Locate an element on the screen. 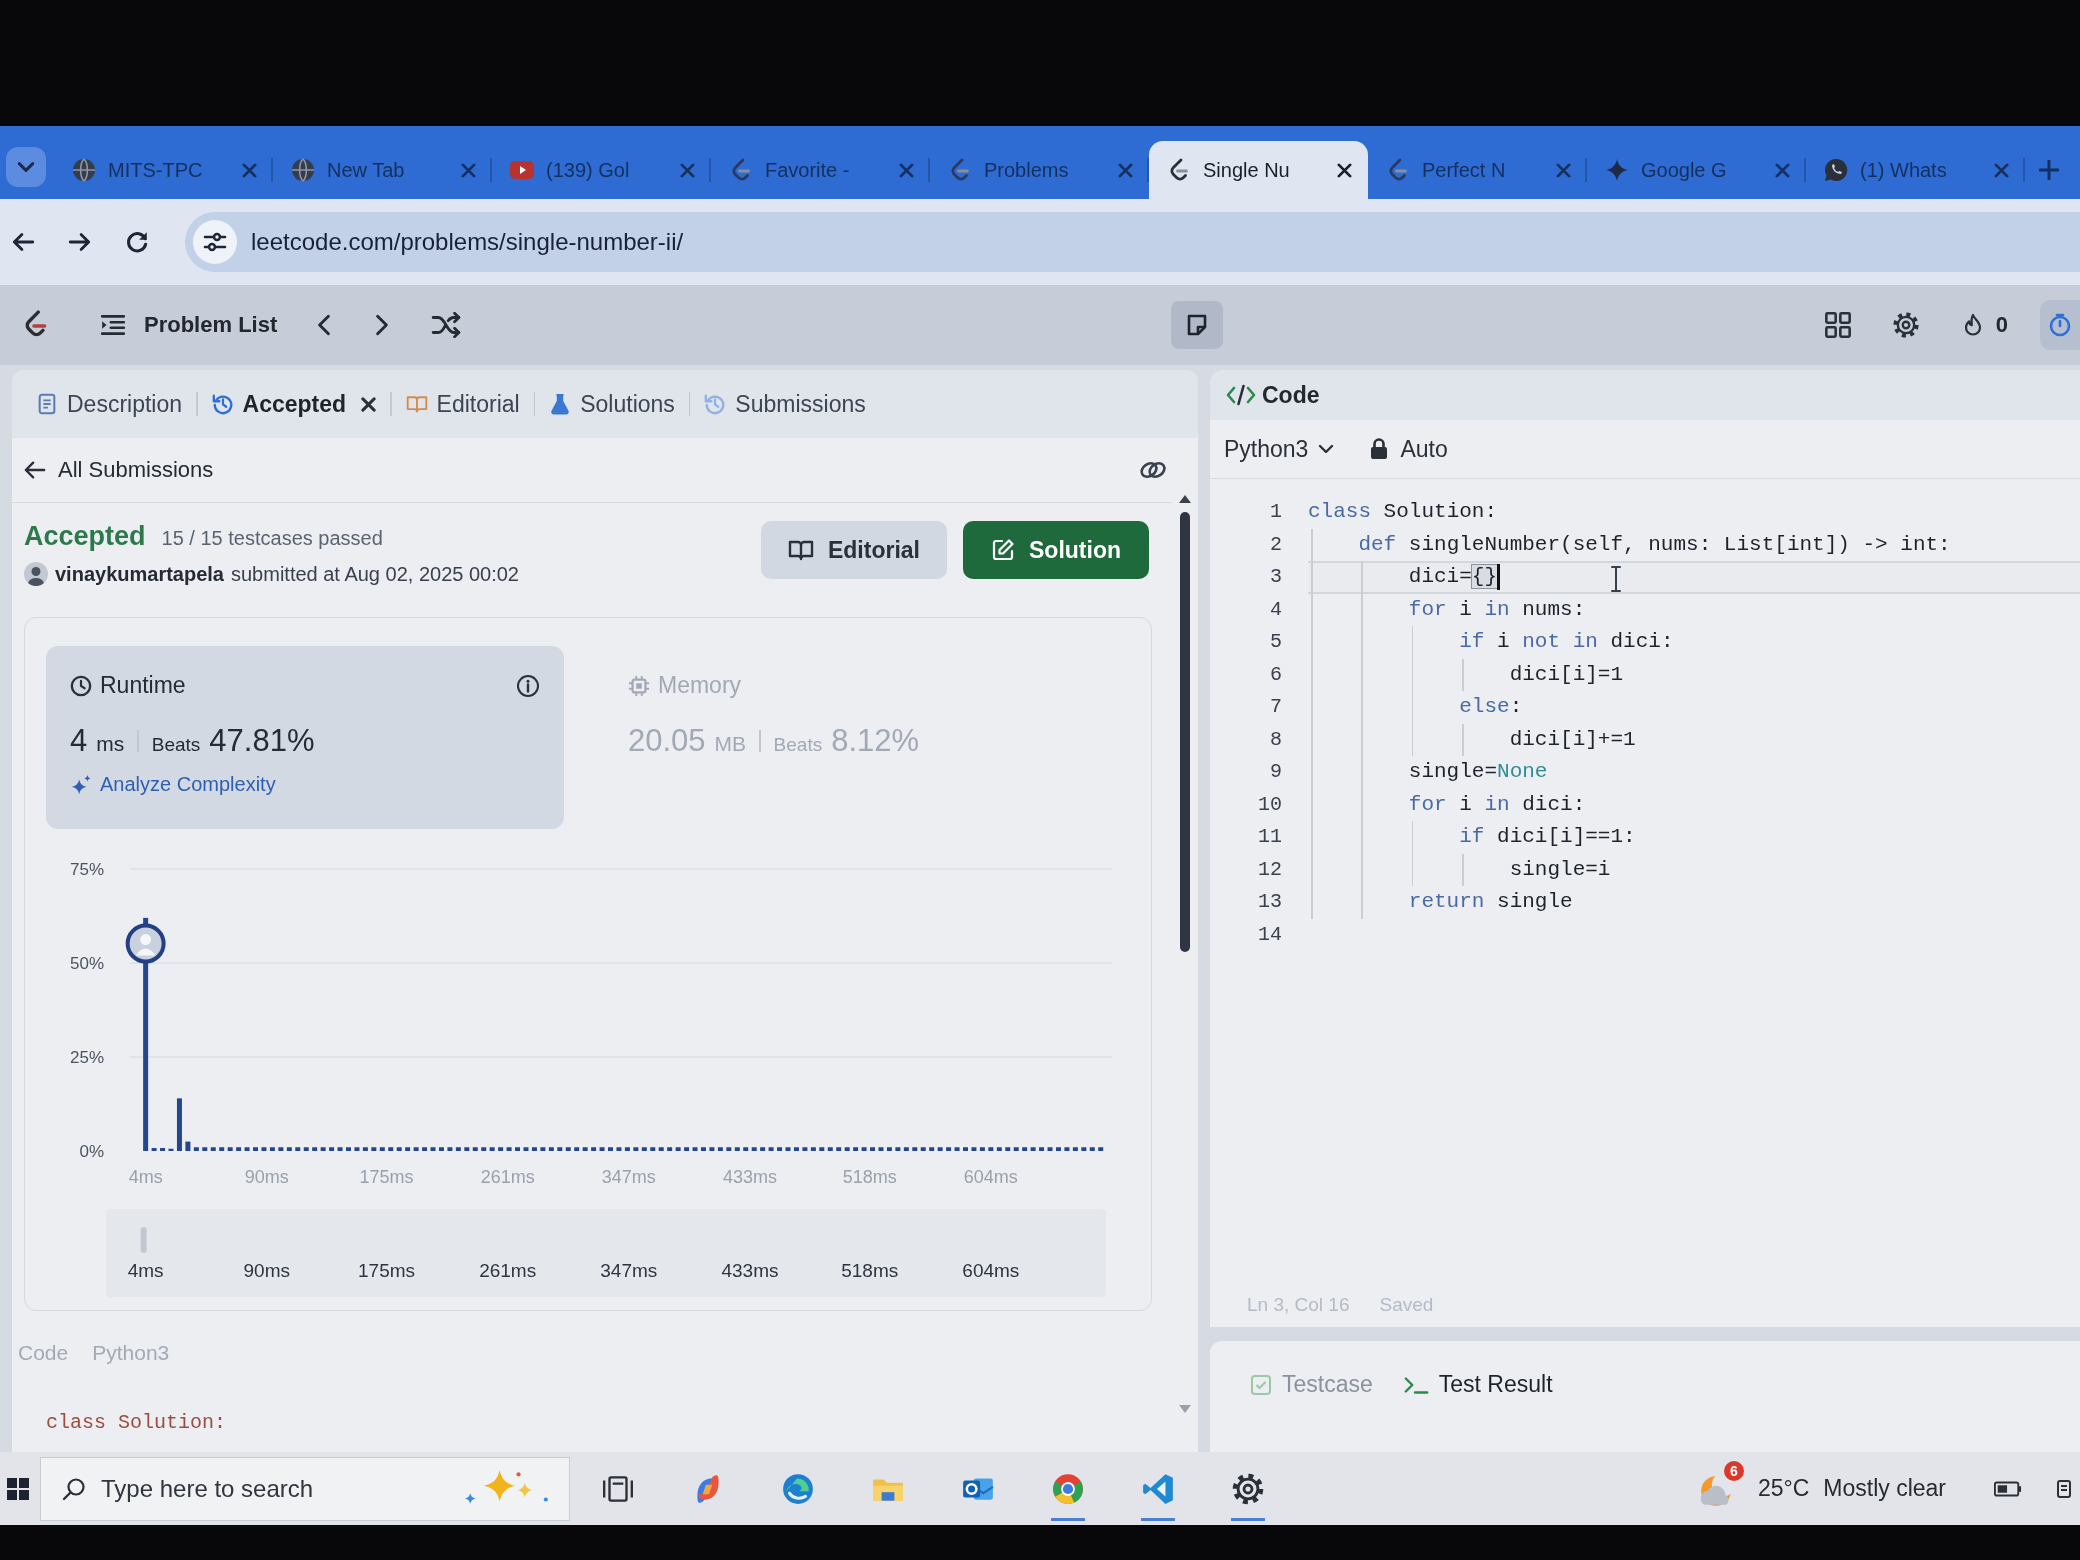 This screenshot has width=2080, height=1560. layout-grid-icon is located at coordinates (1837, 325).